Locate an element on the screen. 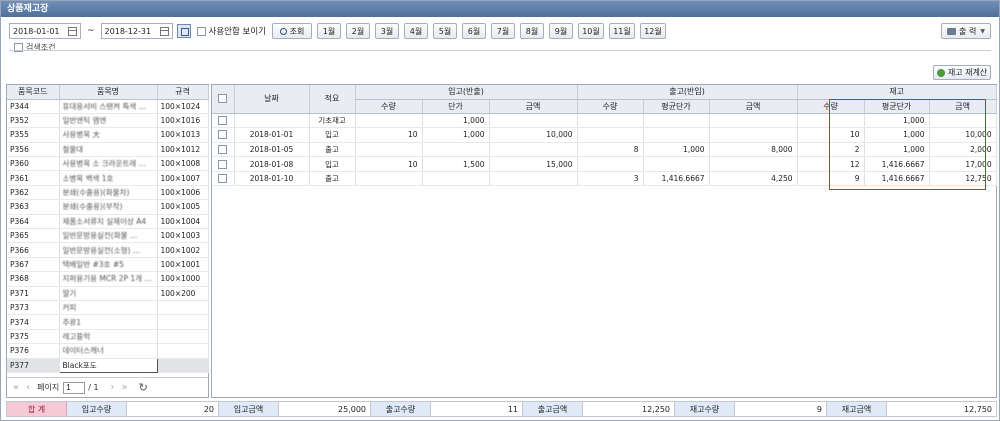 The width and height of the screenshot is (1000, 421). item-row: P352 일반앤틱 엠엔 100×1016 is located at coordinates (108, 121).